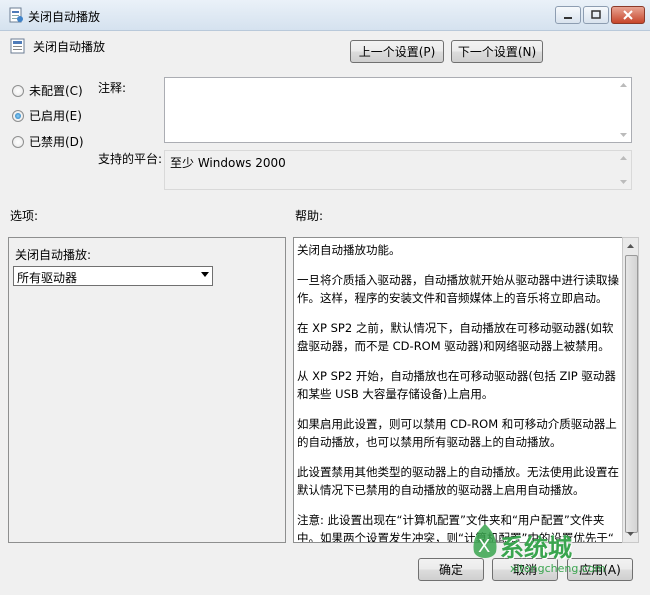 Image resolution: width=650 pixels, height=595 pixels. I want to click on radio-enabled-label: 已启用(E), so click(55, 116).